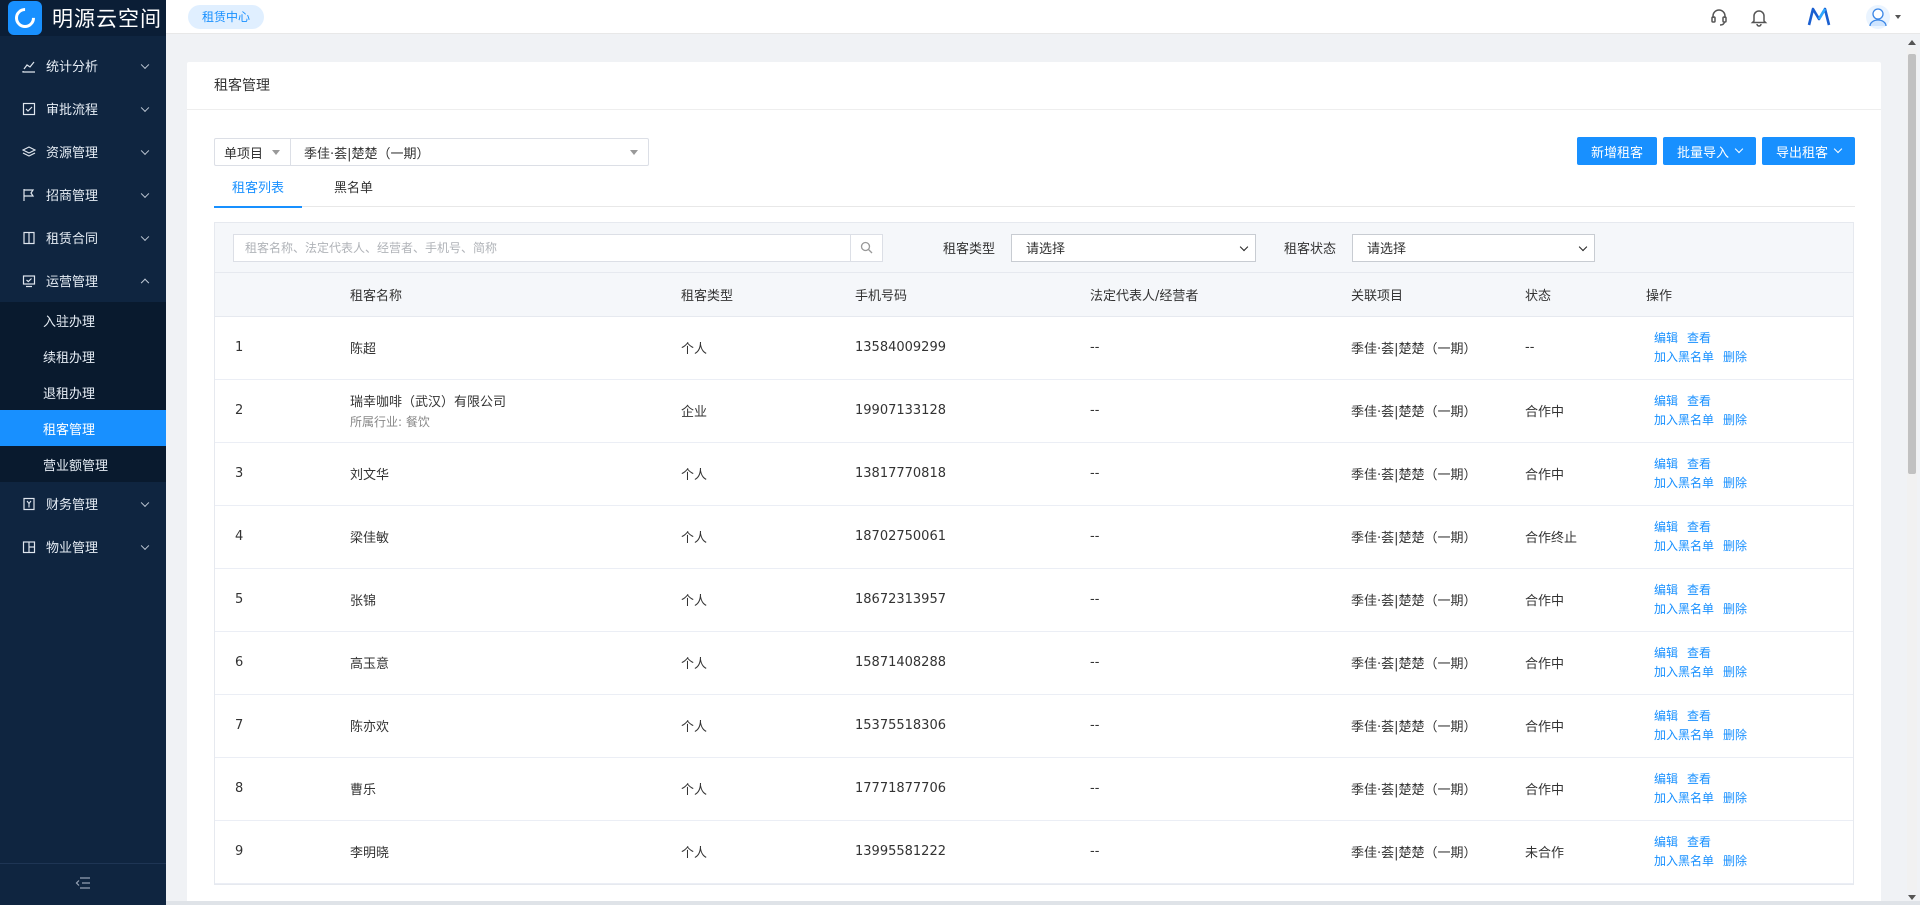 The height and width of the screenshot is (905, 1920). What do you see at coordinates (258, 190) in the screenshot?
I see `tab-tenant-list: 租客列表` at bounding box center [258, 190].